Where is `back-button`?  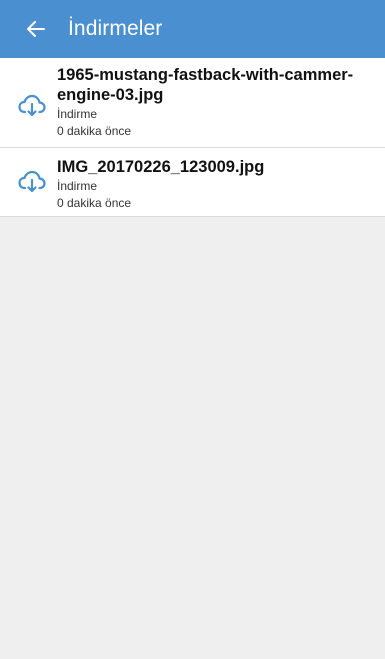 back-button is located at coordinates (36, 29).